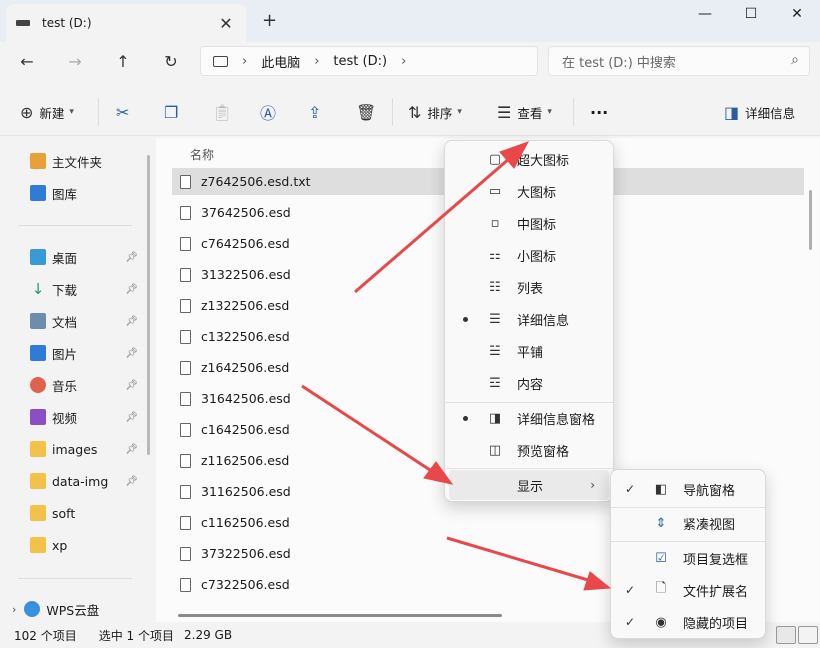 This screenshot has width=820, height=648. I want to click on delete-button: 🗑︎, so click(369, 112).